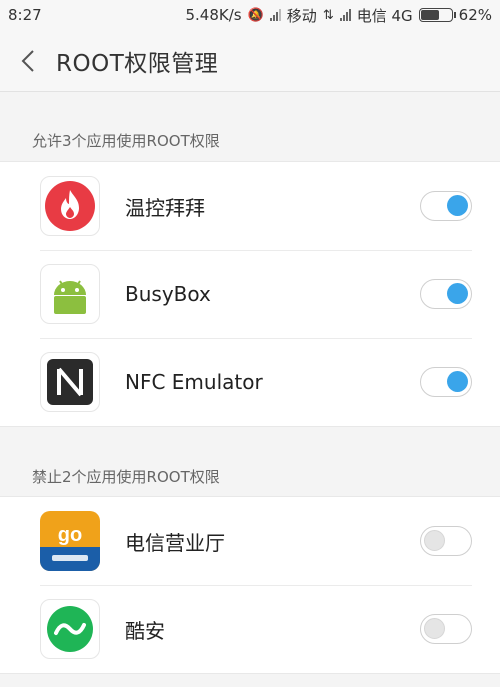 This screenshot has height=687, width=500. What do you see at coordinates (70, 629) in the screenshot?
I see `coolapk-icon` at bounding box center [70, 629].